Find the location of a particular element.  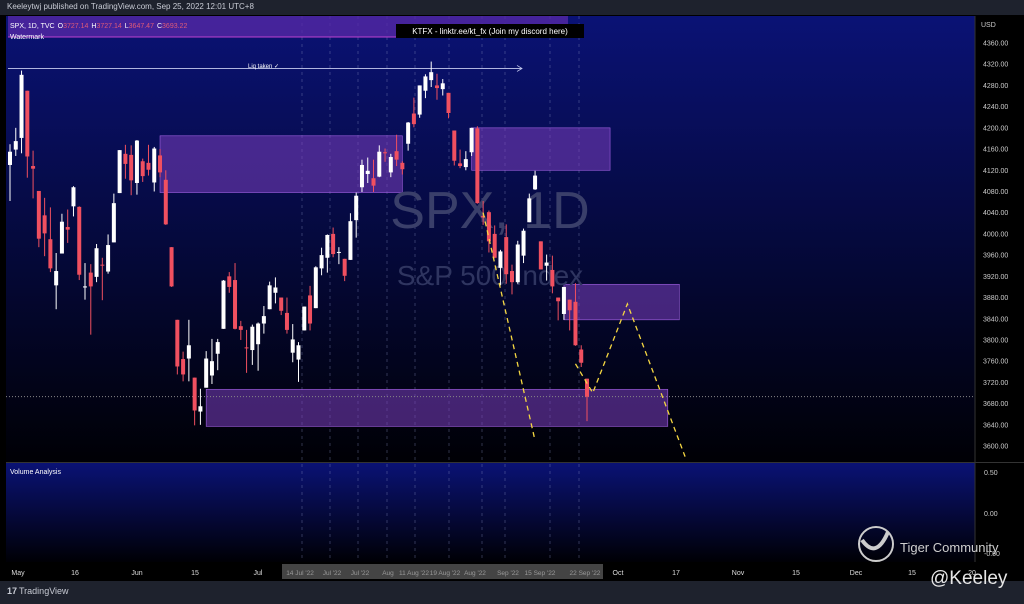

date-marker-label: 11 Aug '22 is located at coordinates (414, 573).